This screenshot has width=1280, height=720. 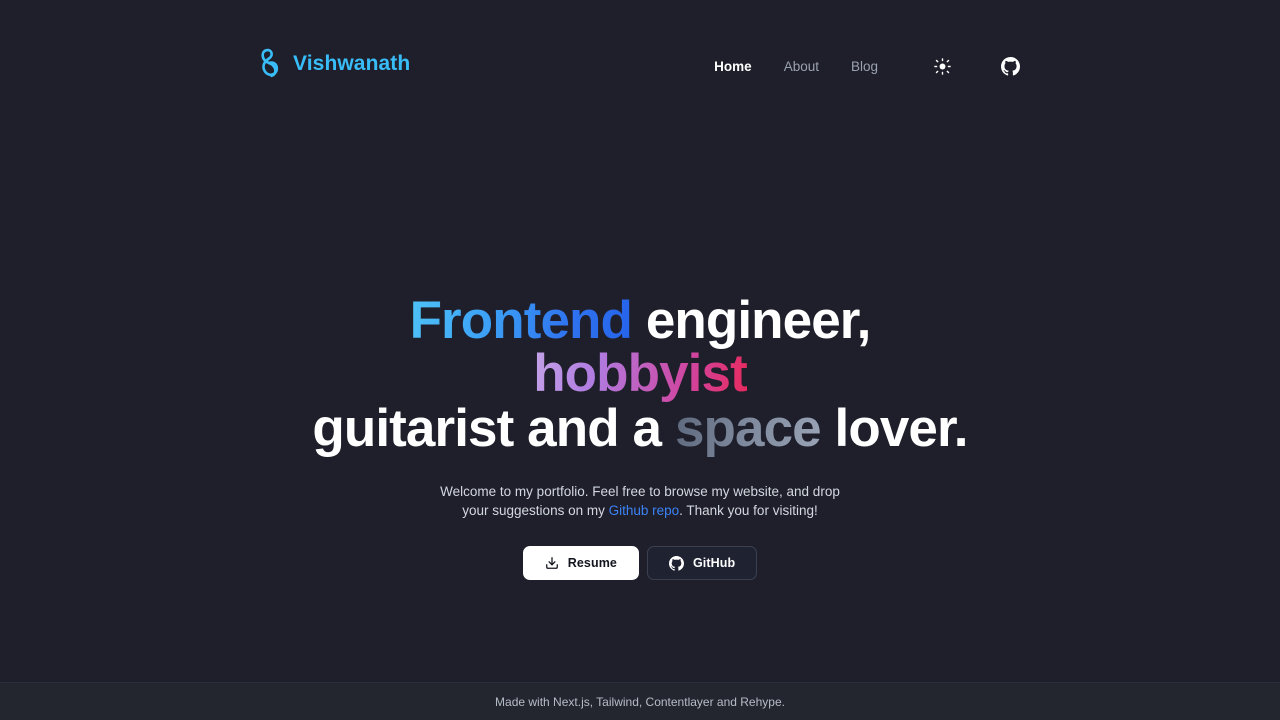 I want to click on nav-item-about: About, so click(x=801, y=67).